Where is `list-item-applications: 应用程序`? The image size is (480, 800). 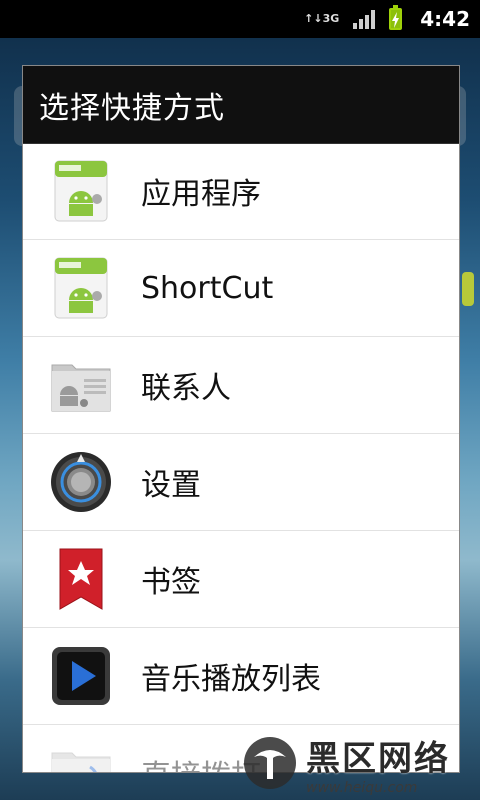
list-item-applications: 应用程序 is located at coordinates (241, 191).